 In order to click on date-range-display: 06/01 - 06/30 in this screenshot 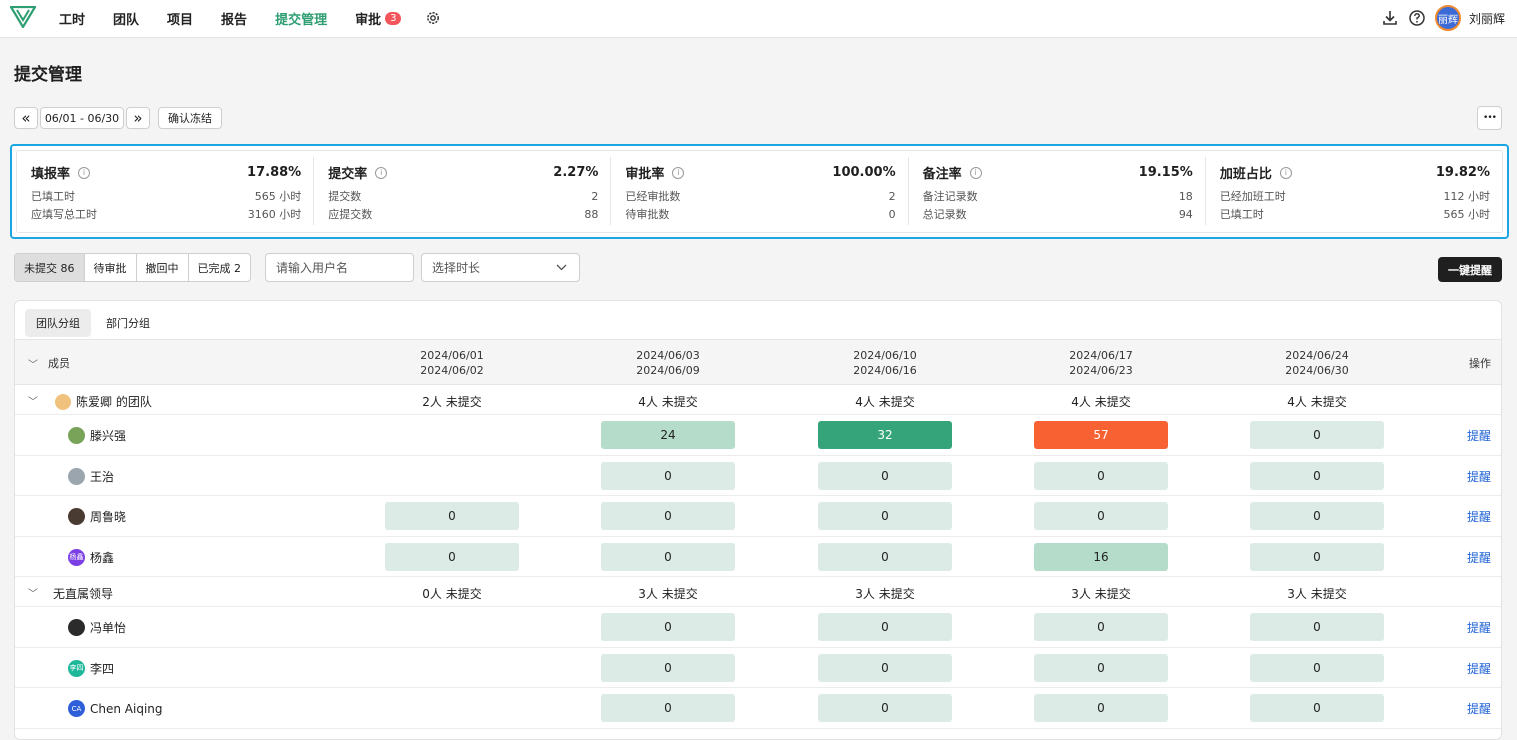, I will do `click(82, 118)`.